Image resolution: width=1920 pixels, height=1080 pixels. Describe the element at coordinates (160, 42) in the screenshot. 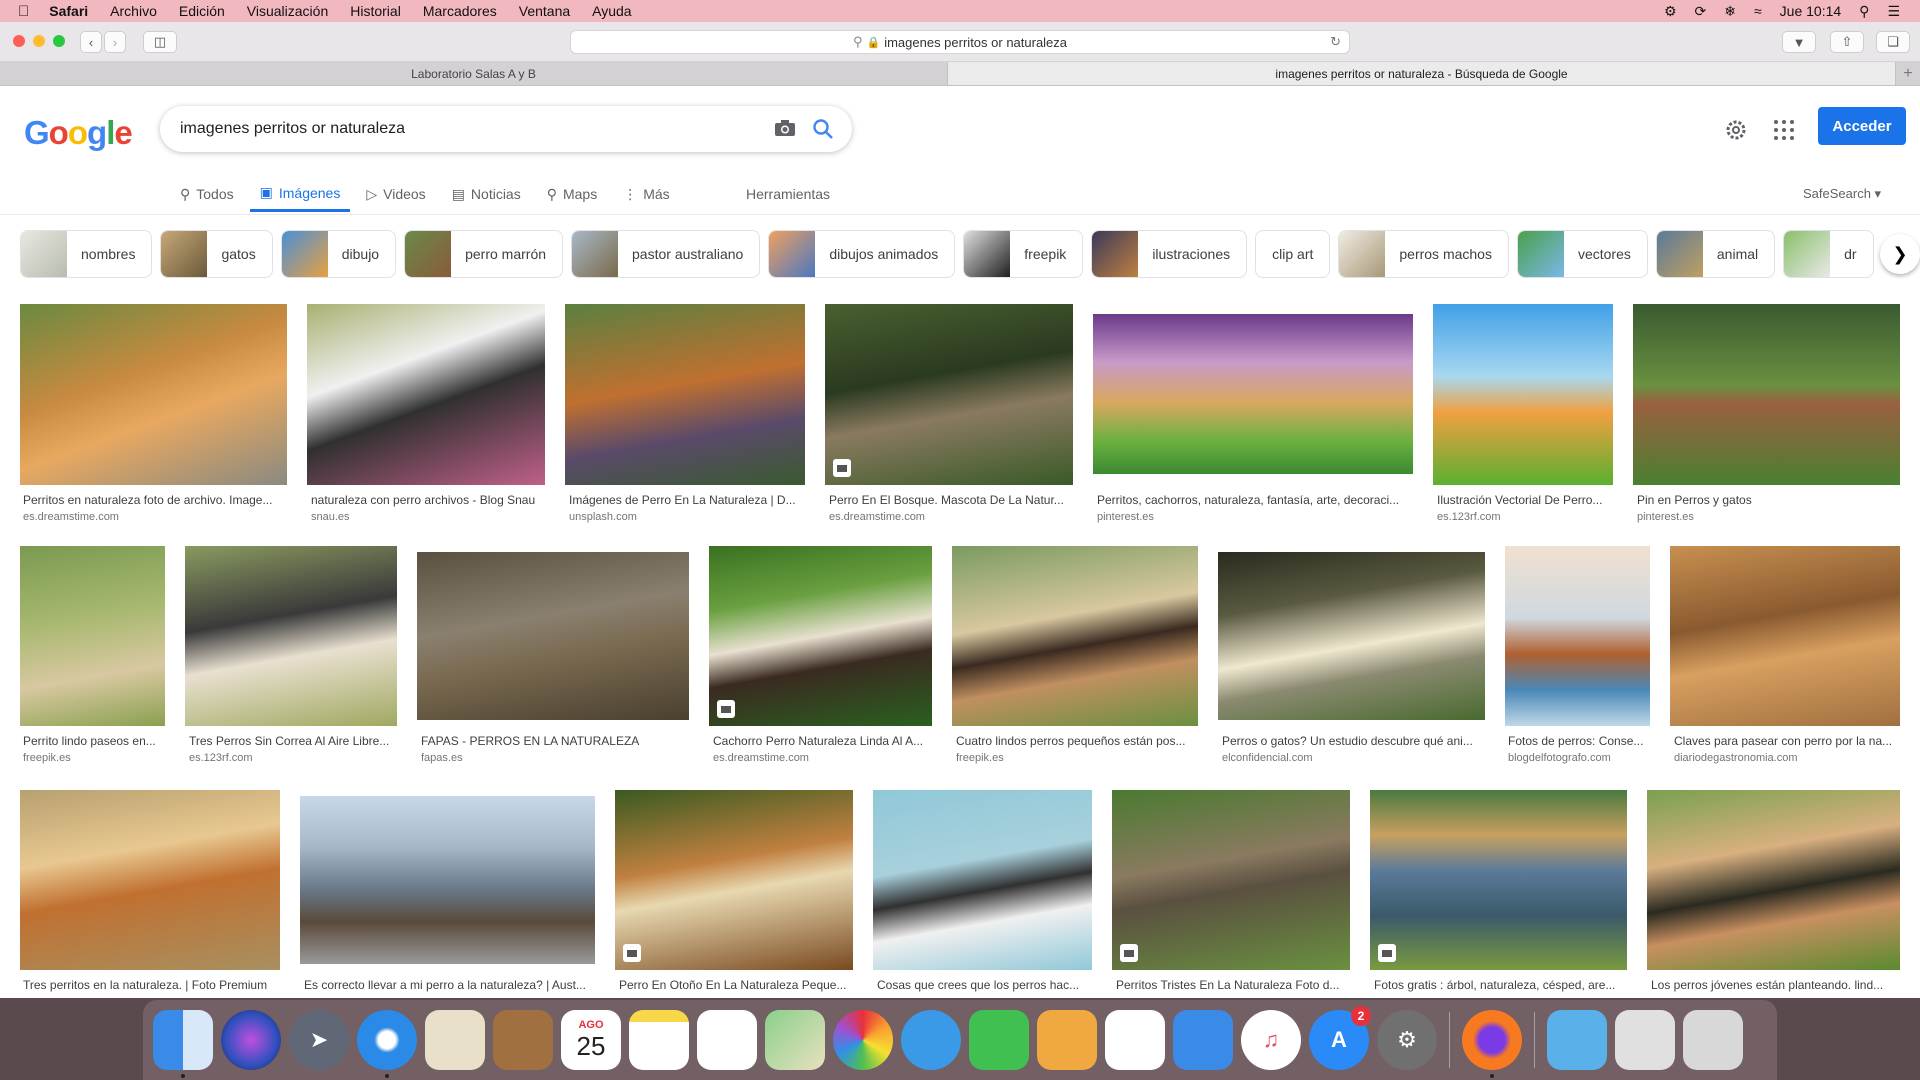

I see `sidebar-toggle-icon: ◫` at that location.